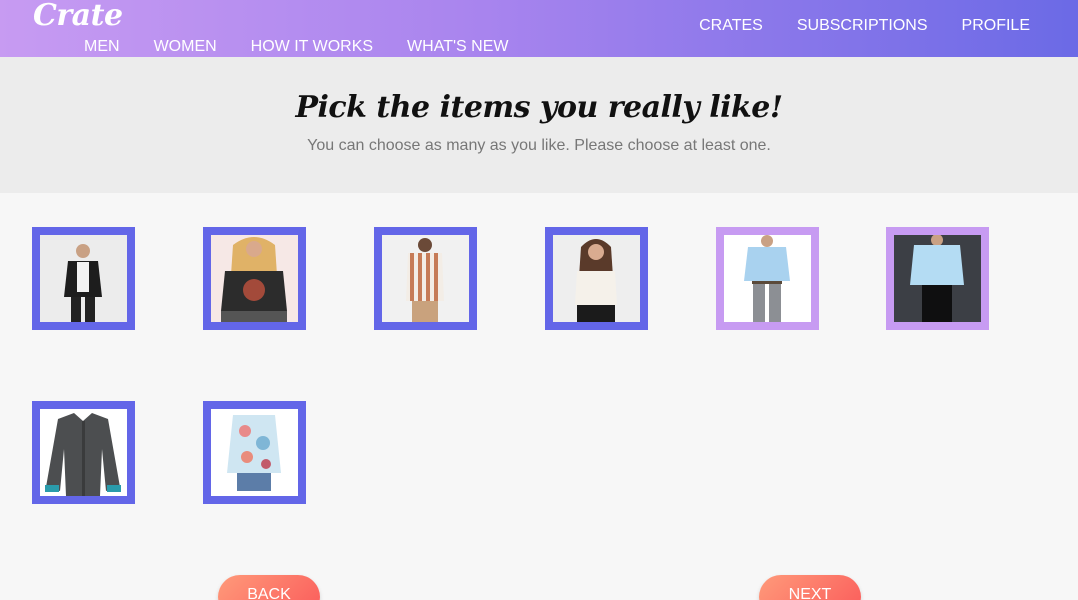 Image resolution: width=1078 pixels, height=600 pixels. I want to click on woman-graphic-tee-photo, so click(254, 278).